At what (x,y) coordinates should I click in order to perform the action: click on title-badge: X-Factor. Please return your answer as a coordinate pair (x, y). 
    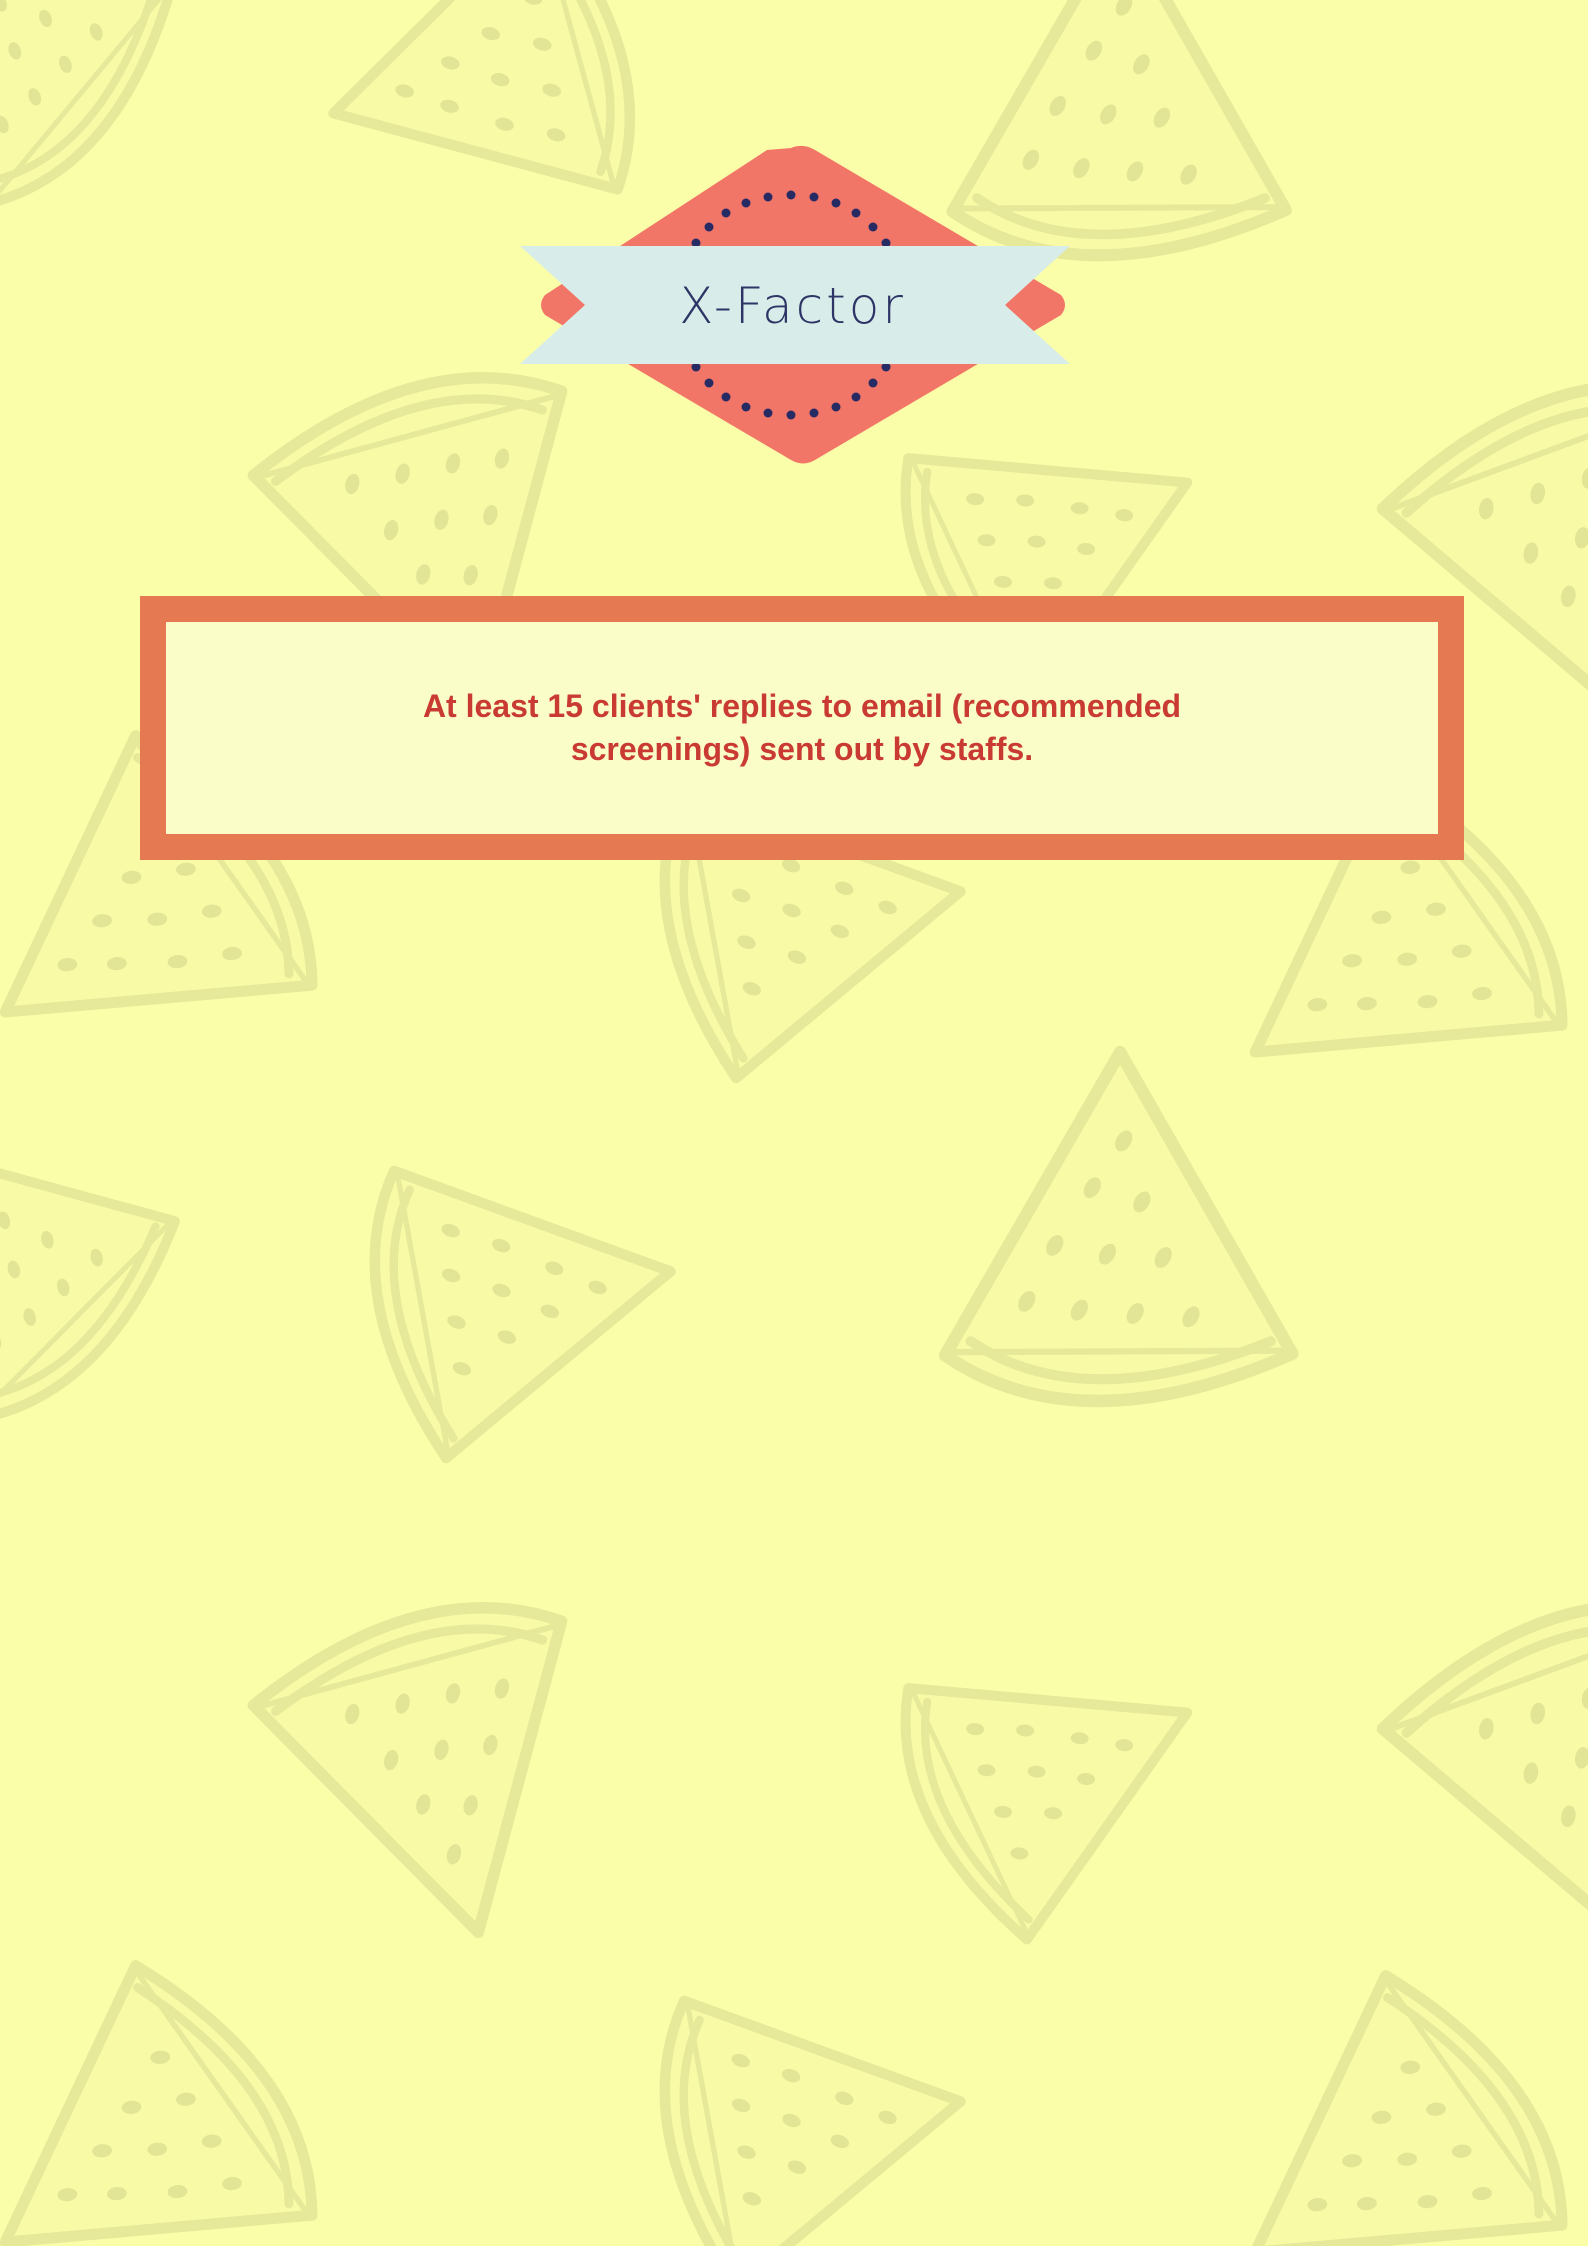
    Looking at the image, I should click on (792, 305).